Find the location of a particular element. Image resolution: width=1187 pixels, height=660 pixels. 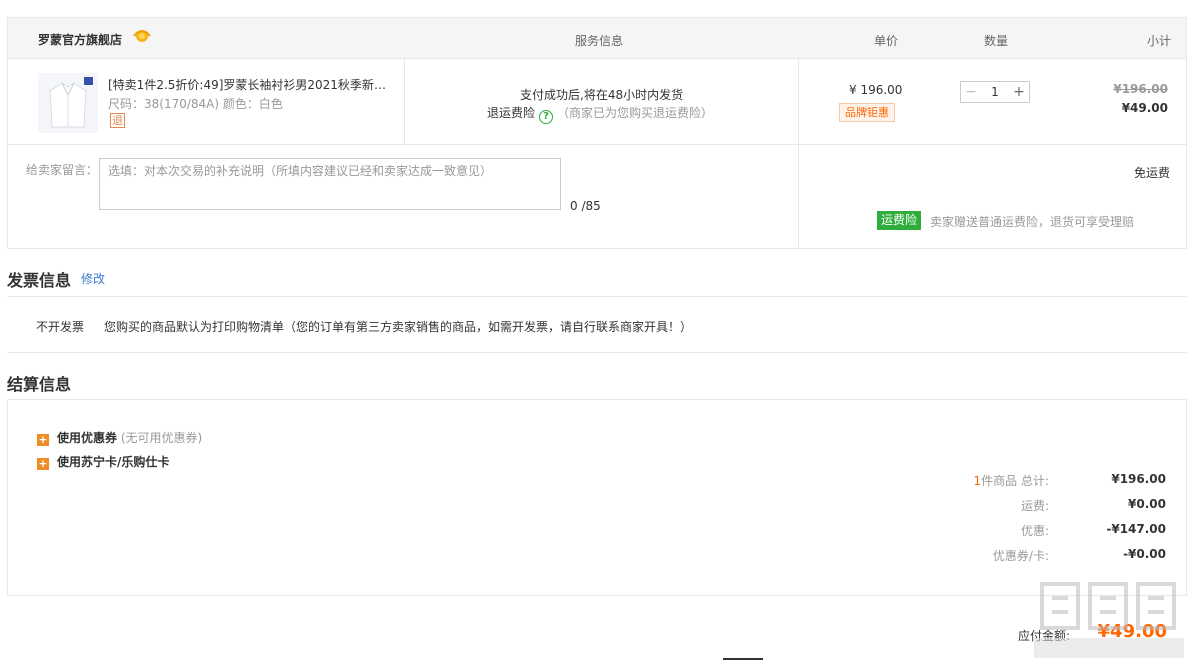

order-header: 罗蒙官方旗舰店 服务信息 单价 数量 小计 is located at coordinates (597, 38).